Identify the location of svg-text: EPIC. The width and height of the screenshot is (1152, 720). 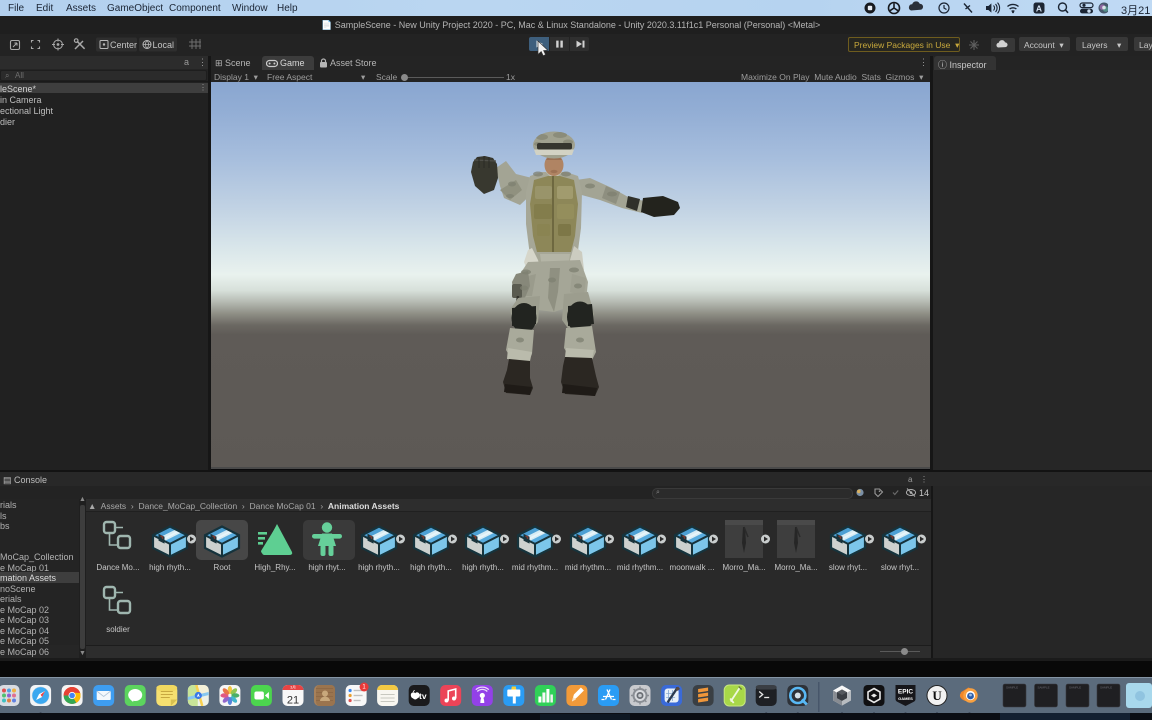
(905, 692).